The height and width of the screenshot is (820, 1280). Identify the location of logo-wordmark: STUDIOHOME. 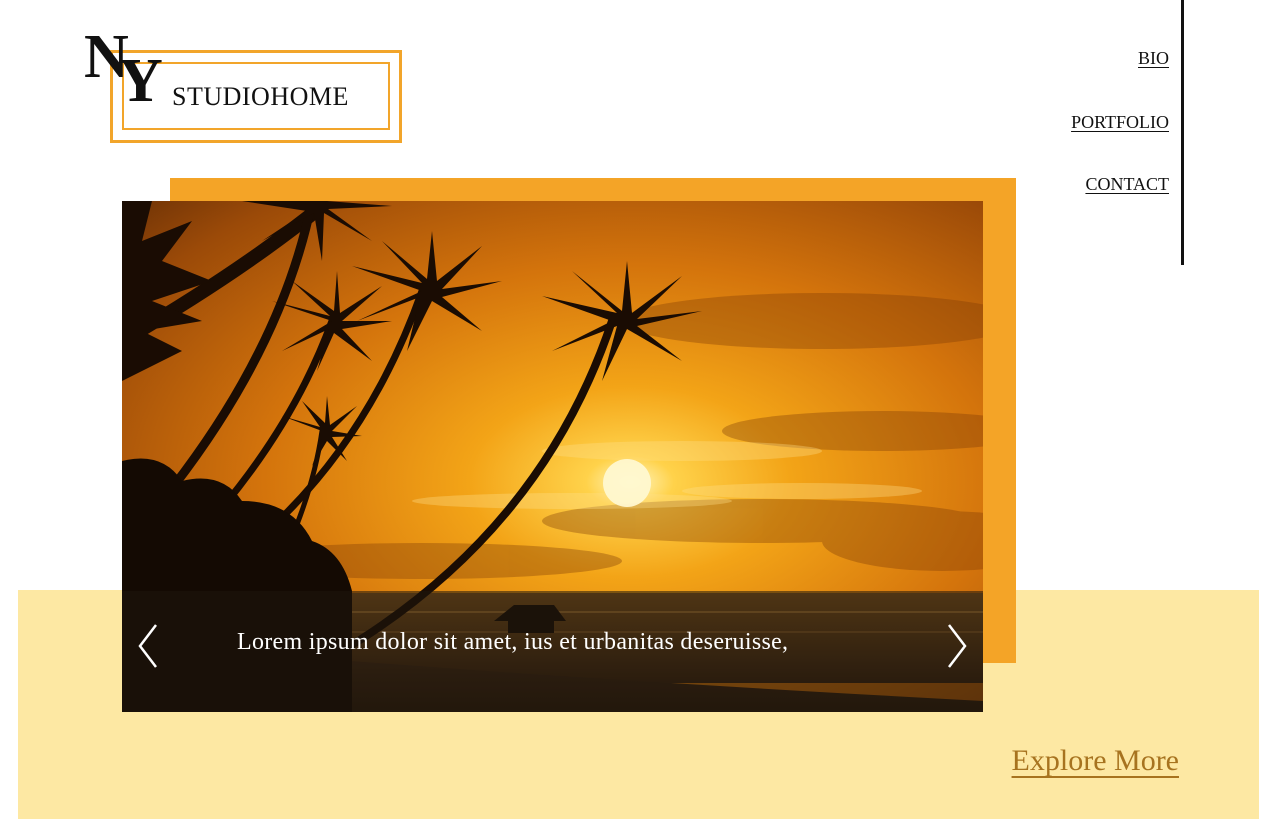
(260, 96).